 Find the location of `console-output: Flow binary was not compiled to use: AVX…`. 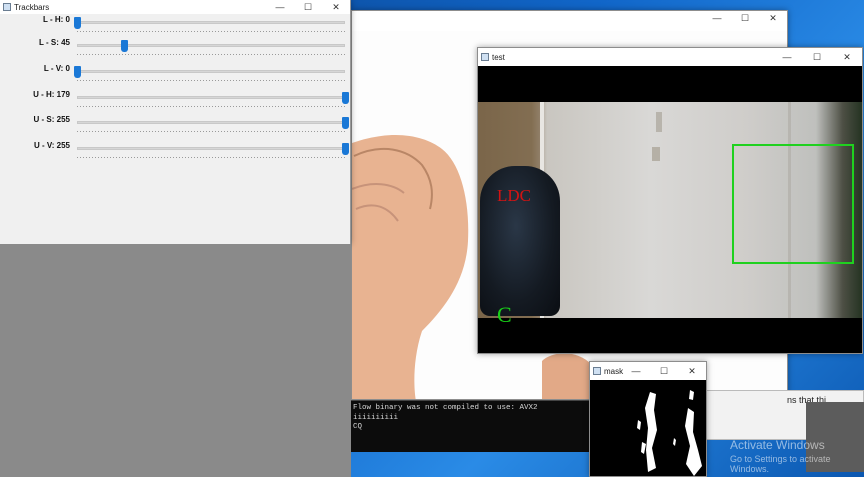

console-output: Flow binary was not compiled to use: AVX… is located at coordinates (471, 426).